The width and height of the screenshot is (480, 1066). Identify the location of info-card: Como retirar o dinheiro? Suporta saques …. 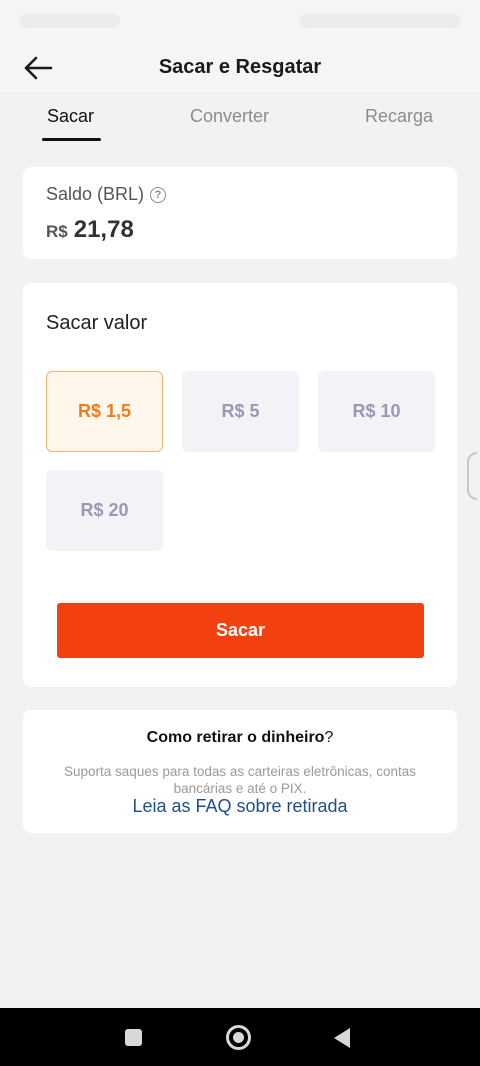
(240, 771).